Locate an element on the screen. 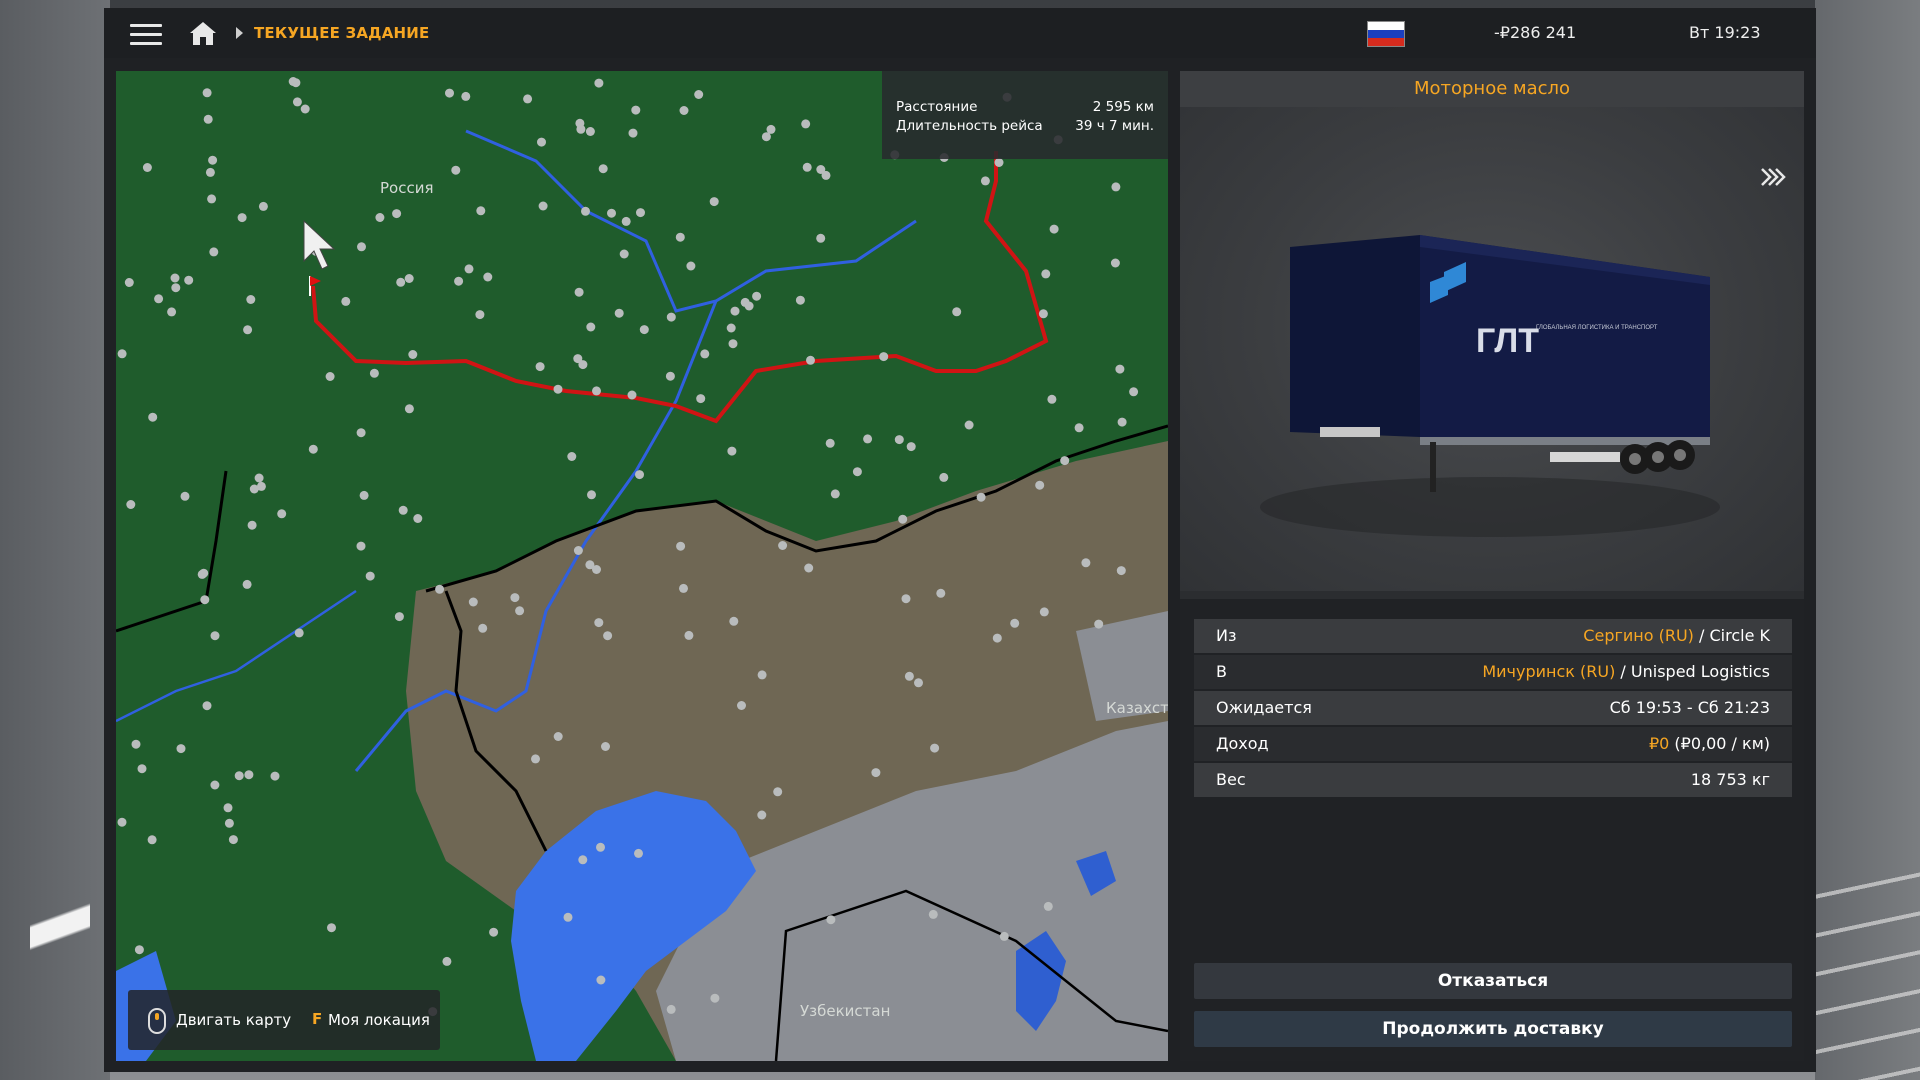 This screenshot has height=1080, width=1920. decline-button: Отказаться is located at coordinates (1493, 981).